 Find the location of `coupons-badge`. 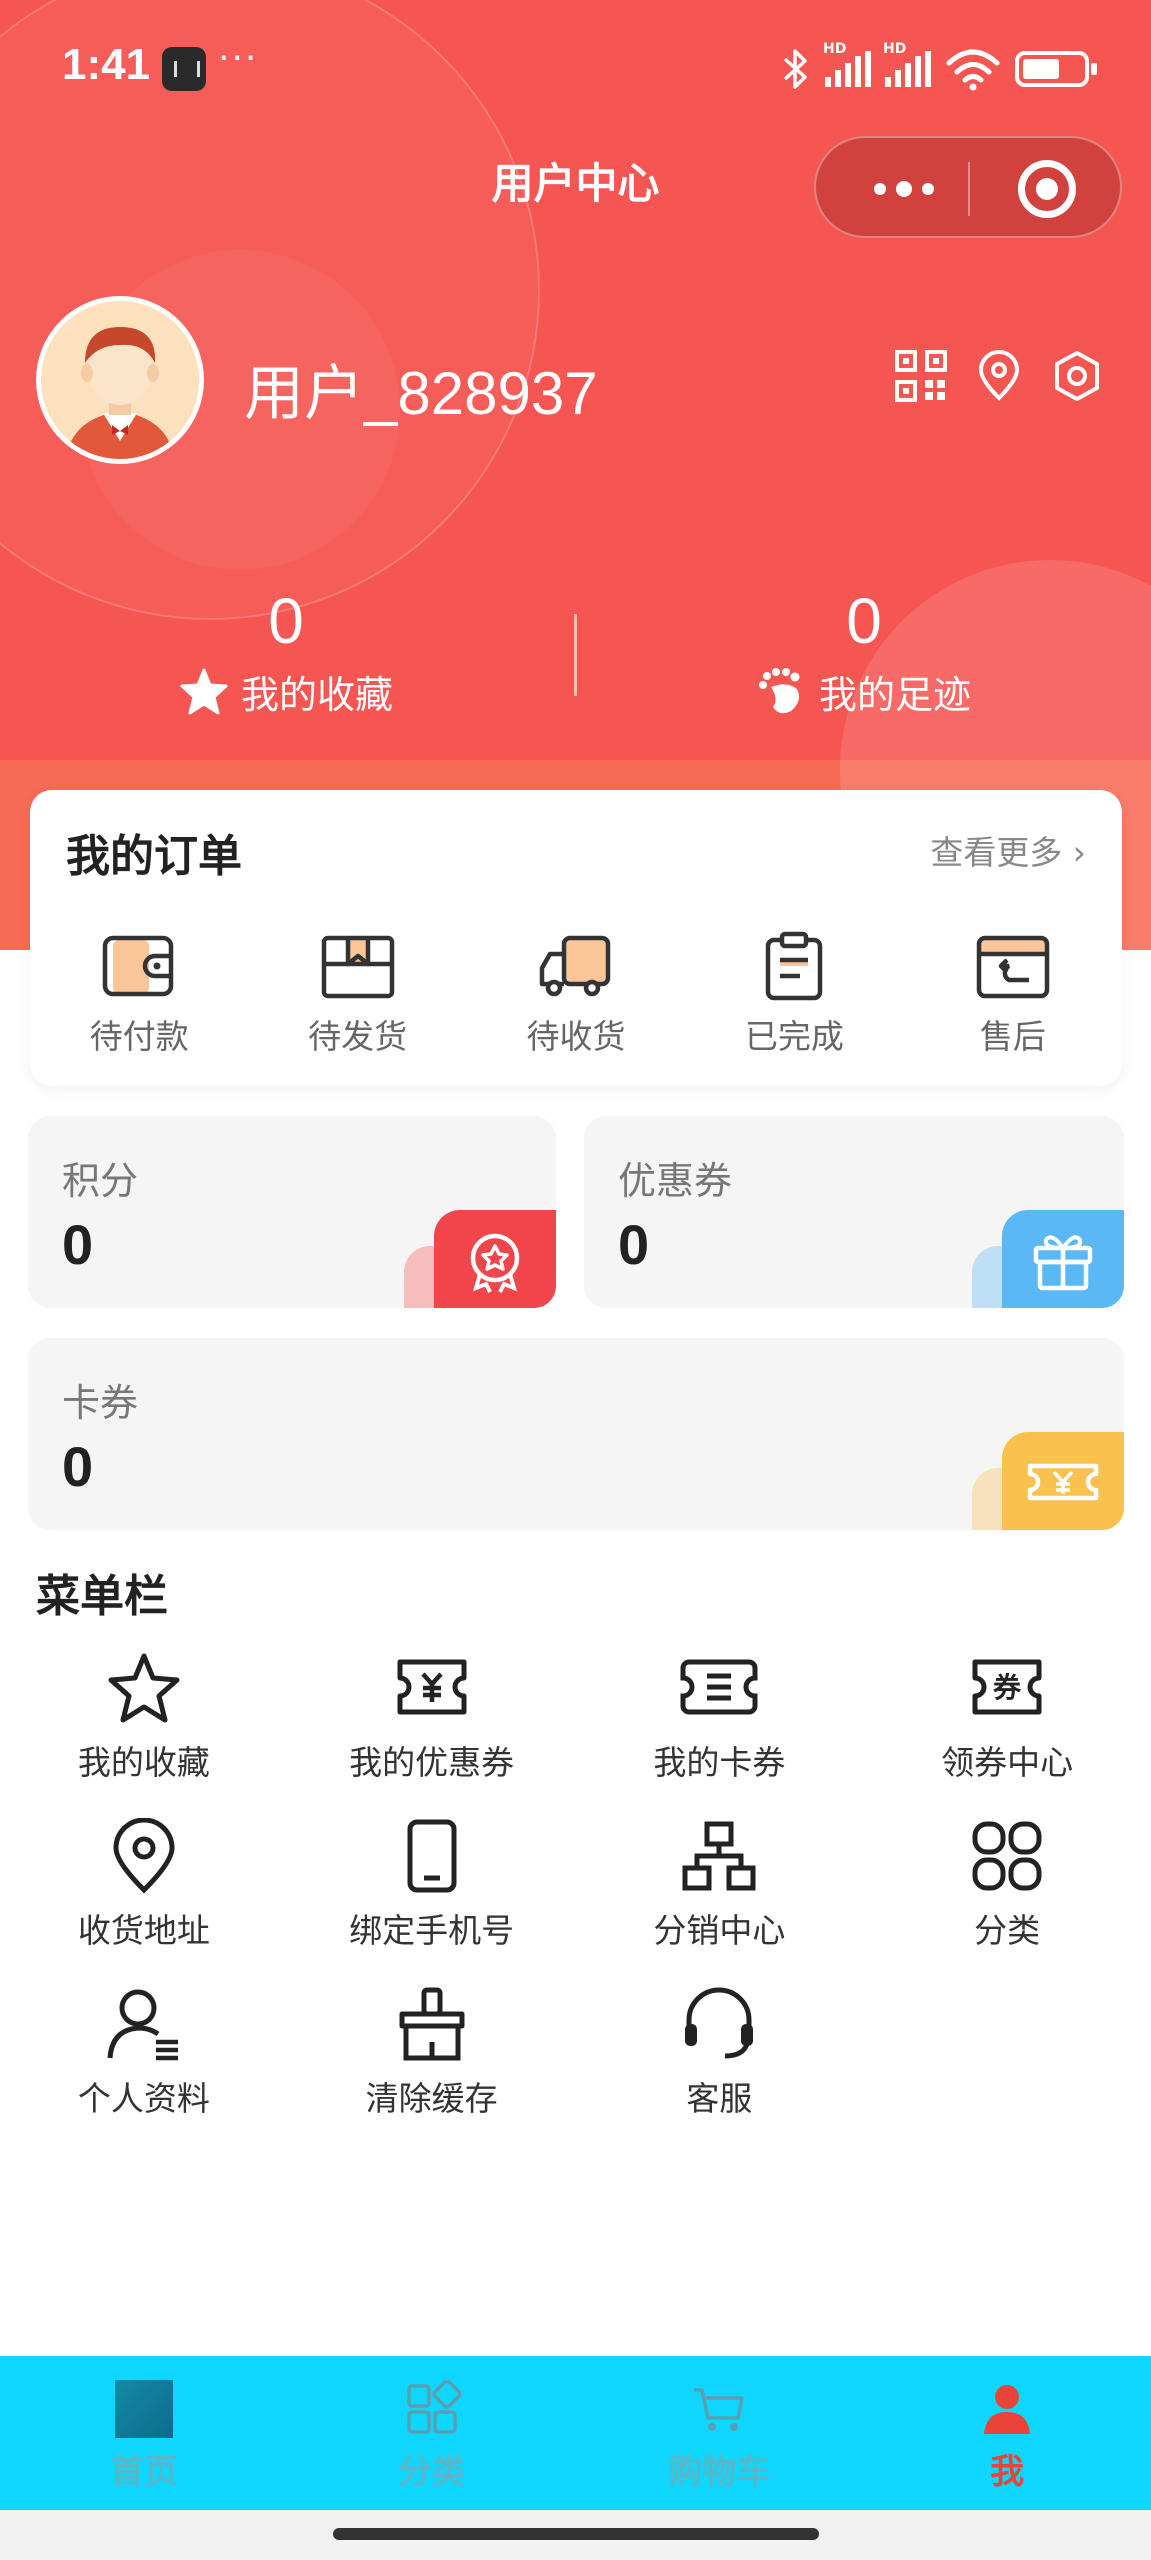

coupons-badge is located at coordinates (1063, 1259).